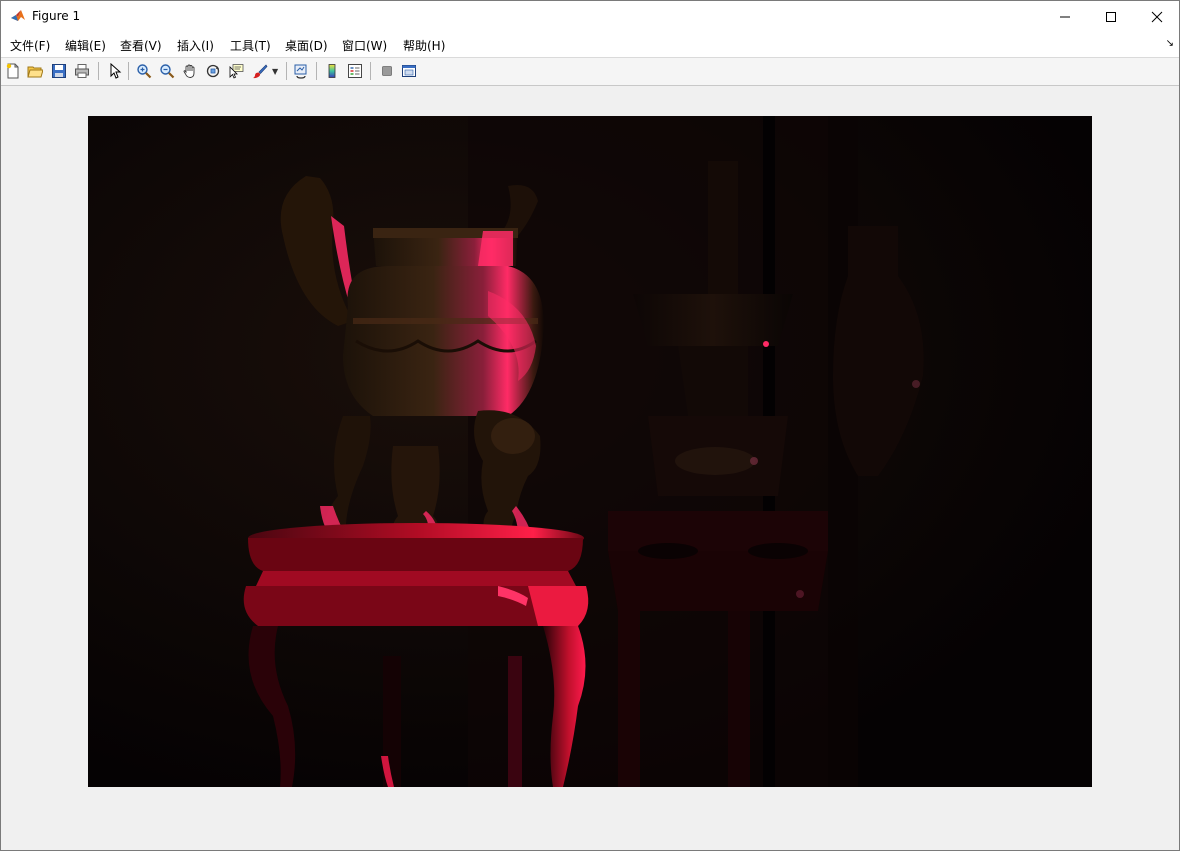  I want to click on brush-icon, so click(260, 71).